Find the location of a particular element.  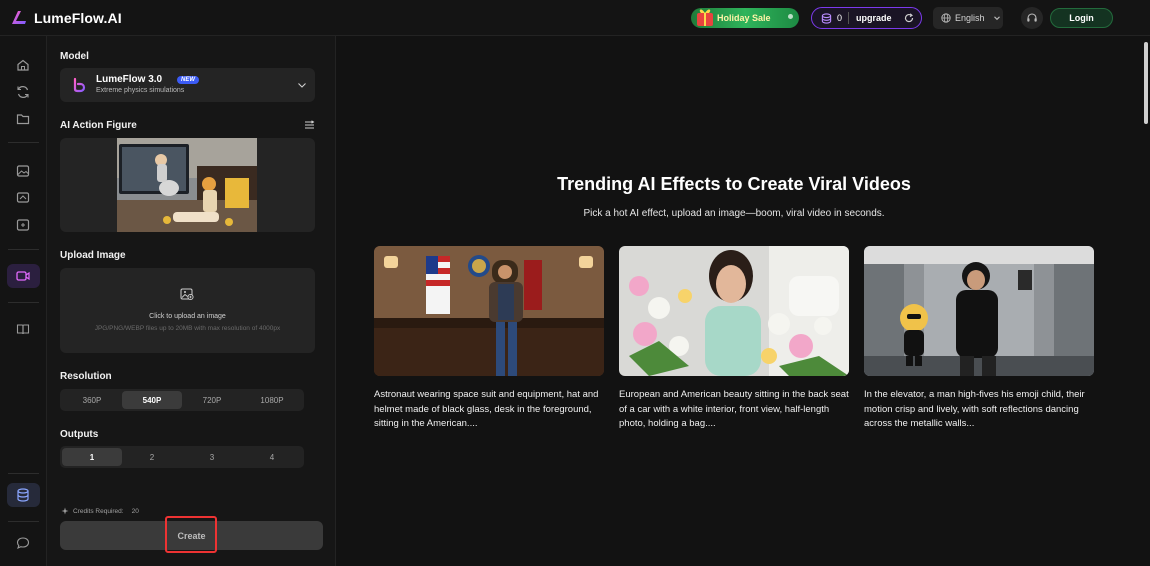

support-button is located at coordinates (1032, 18).